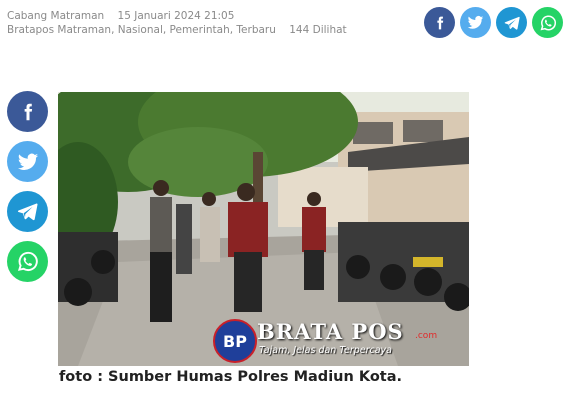 The width and height of the screenshot is (575, 410). I want to click on share-whatsapp-button, so click(547, 22).